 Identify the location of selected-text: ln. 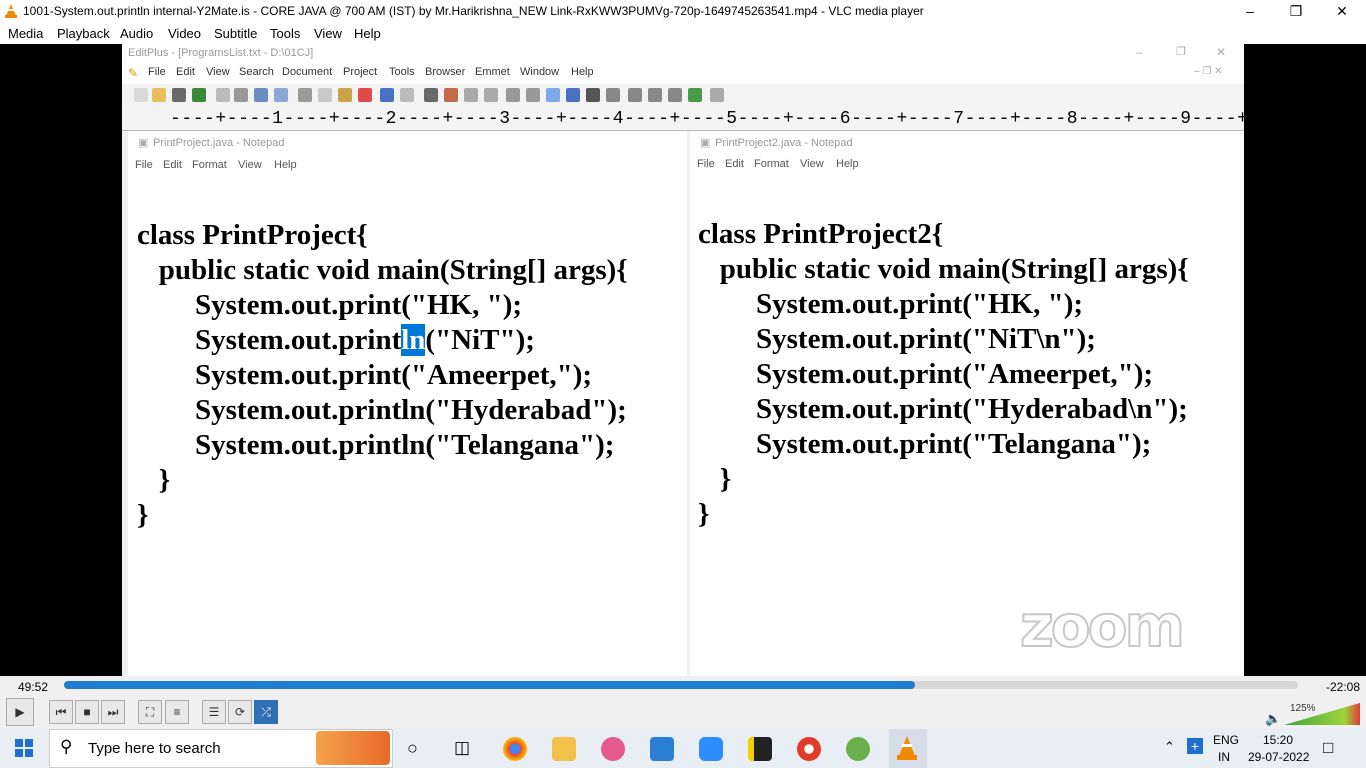
(413, 340).